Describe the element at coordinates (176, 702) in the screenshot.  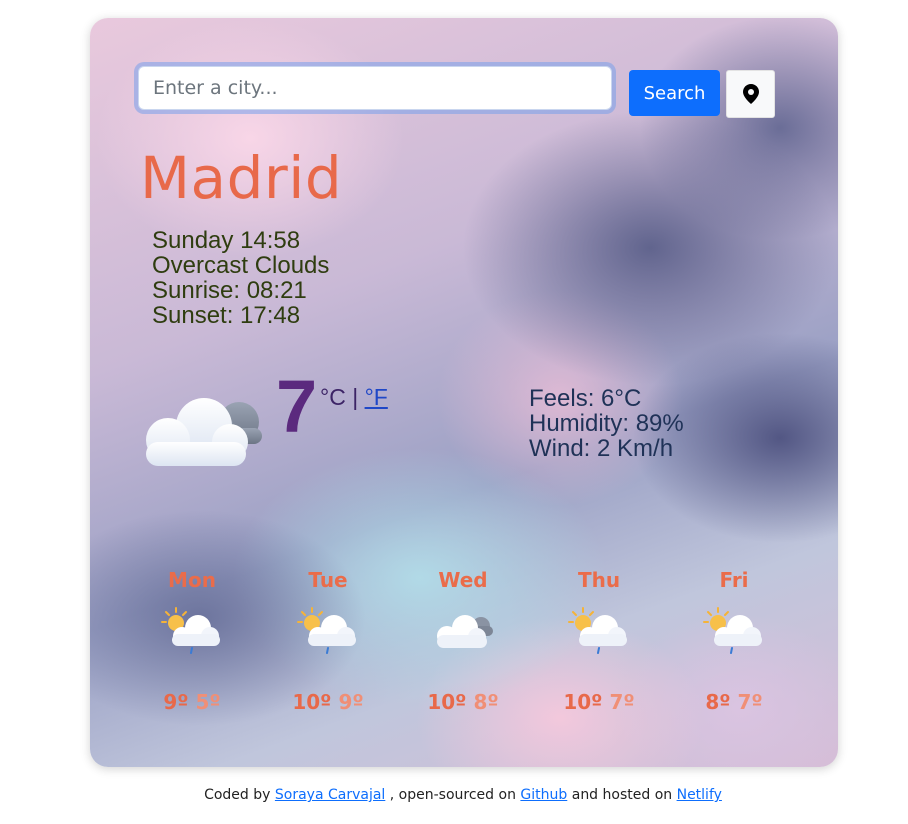
I see `forecast-max: 9º` at that location.